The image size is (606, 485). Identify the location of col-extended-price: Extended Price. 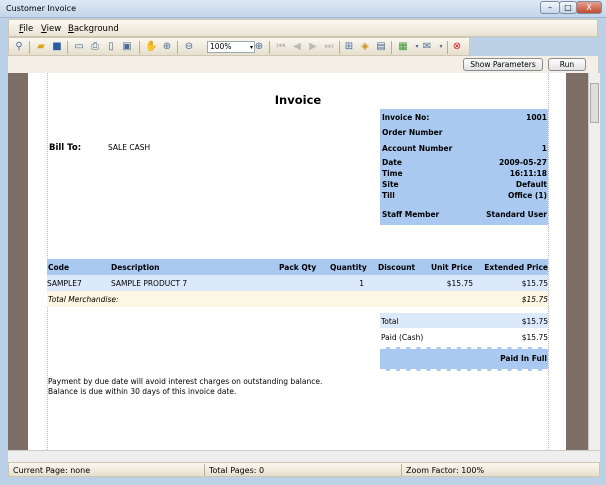
(516, 267).